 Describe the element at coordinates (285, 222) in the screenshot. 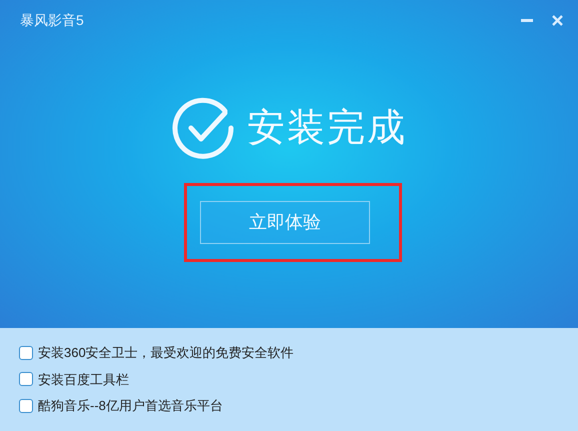

I see `try-now-button: 立即体验` at that location.